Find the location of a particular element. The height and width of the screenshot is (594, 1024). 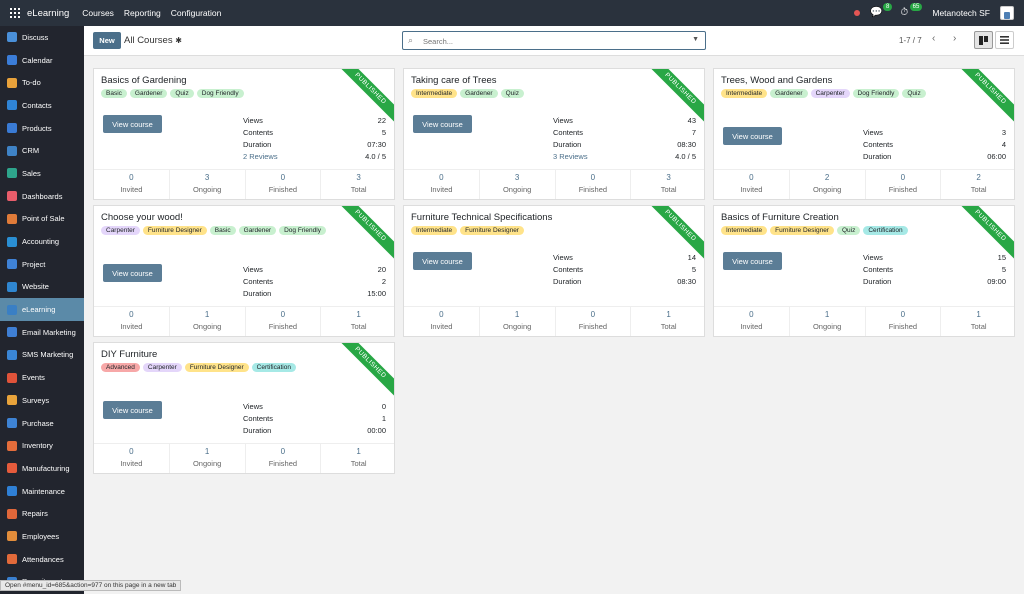

sidebar-item: Purchase is located at coordinates (42, 423).